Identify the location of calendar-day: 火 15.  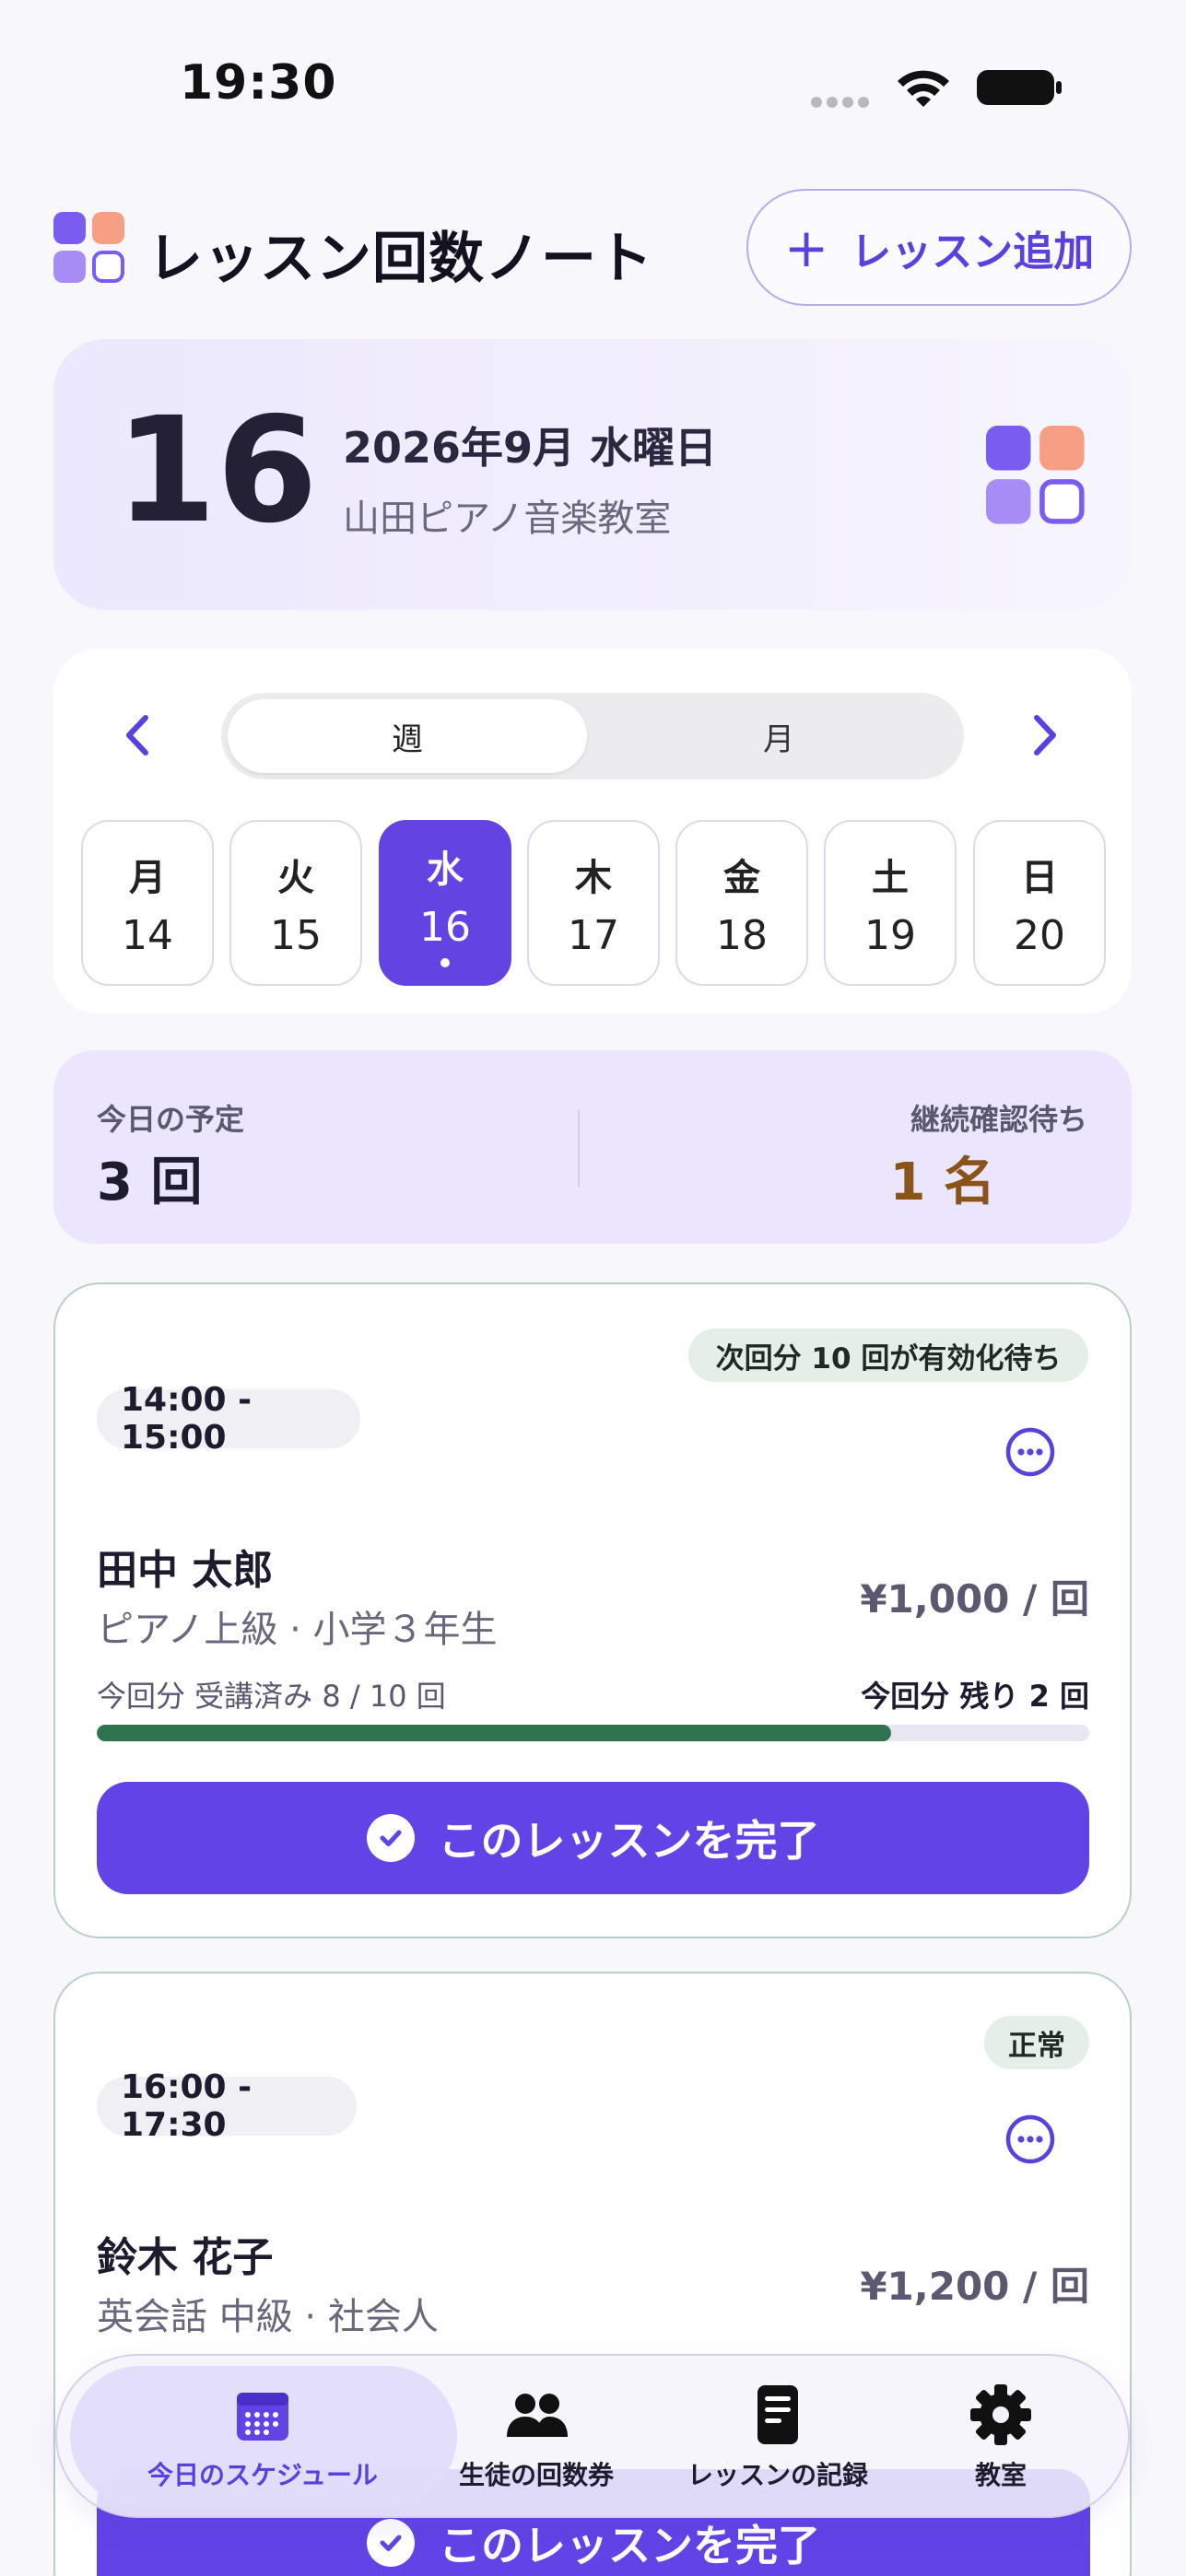
(295, 903).